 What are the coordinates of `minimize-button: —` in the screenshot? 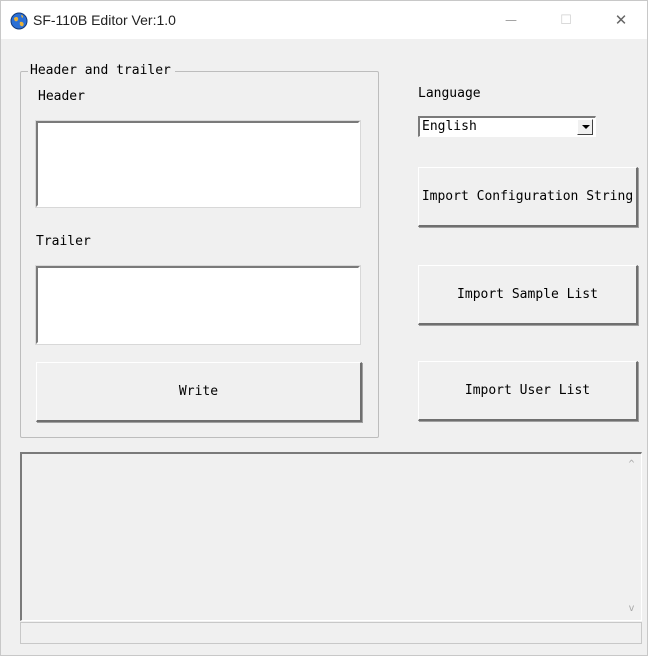 It's located at (511, 20).